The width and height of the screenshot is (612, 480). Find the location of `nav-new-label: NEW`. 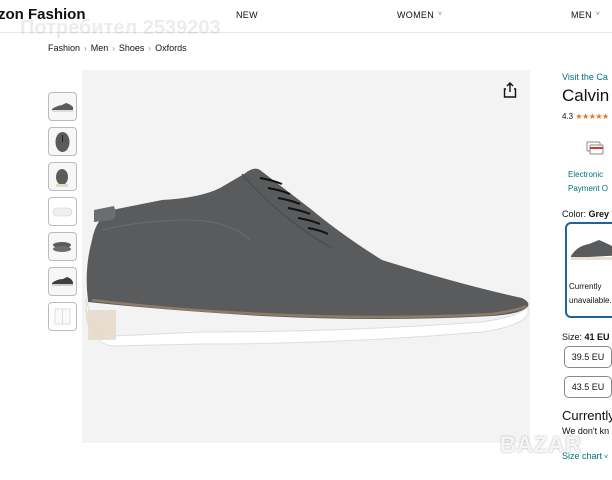

nav-new-label: NEW is located at coordinates (247, 15).